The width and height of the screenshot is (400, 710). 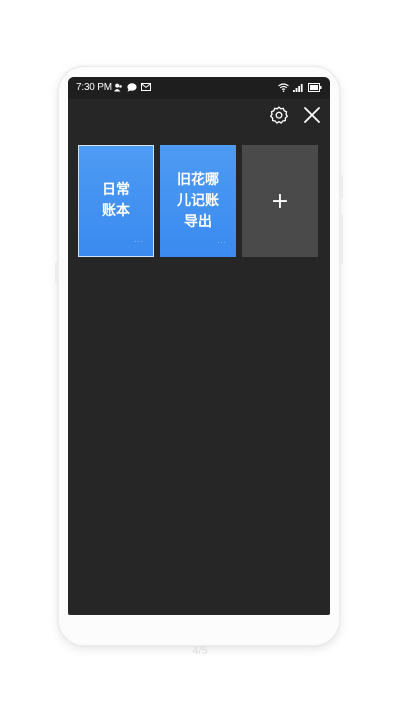 I want to click on signal-icon, so click(x=298, y=88).